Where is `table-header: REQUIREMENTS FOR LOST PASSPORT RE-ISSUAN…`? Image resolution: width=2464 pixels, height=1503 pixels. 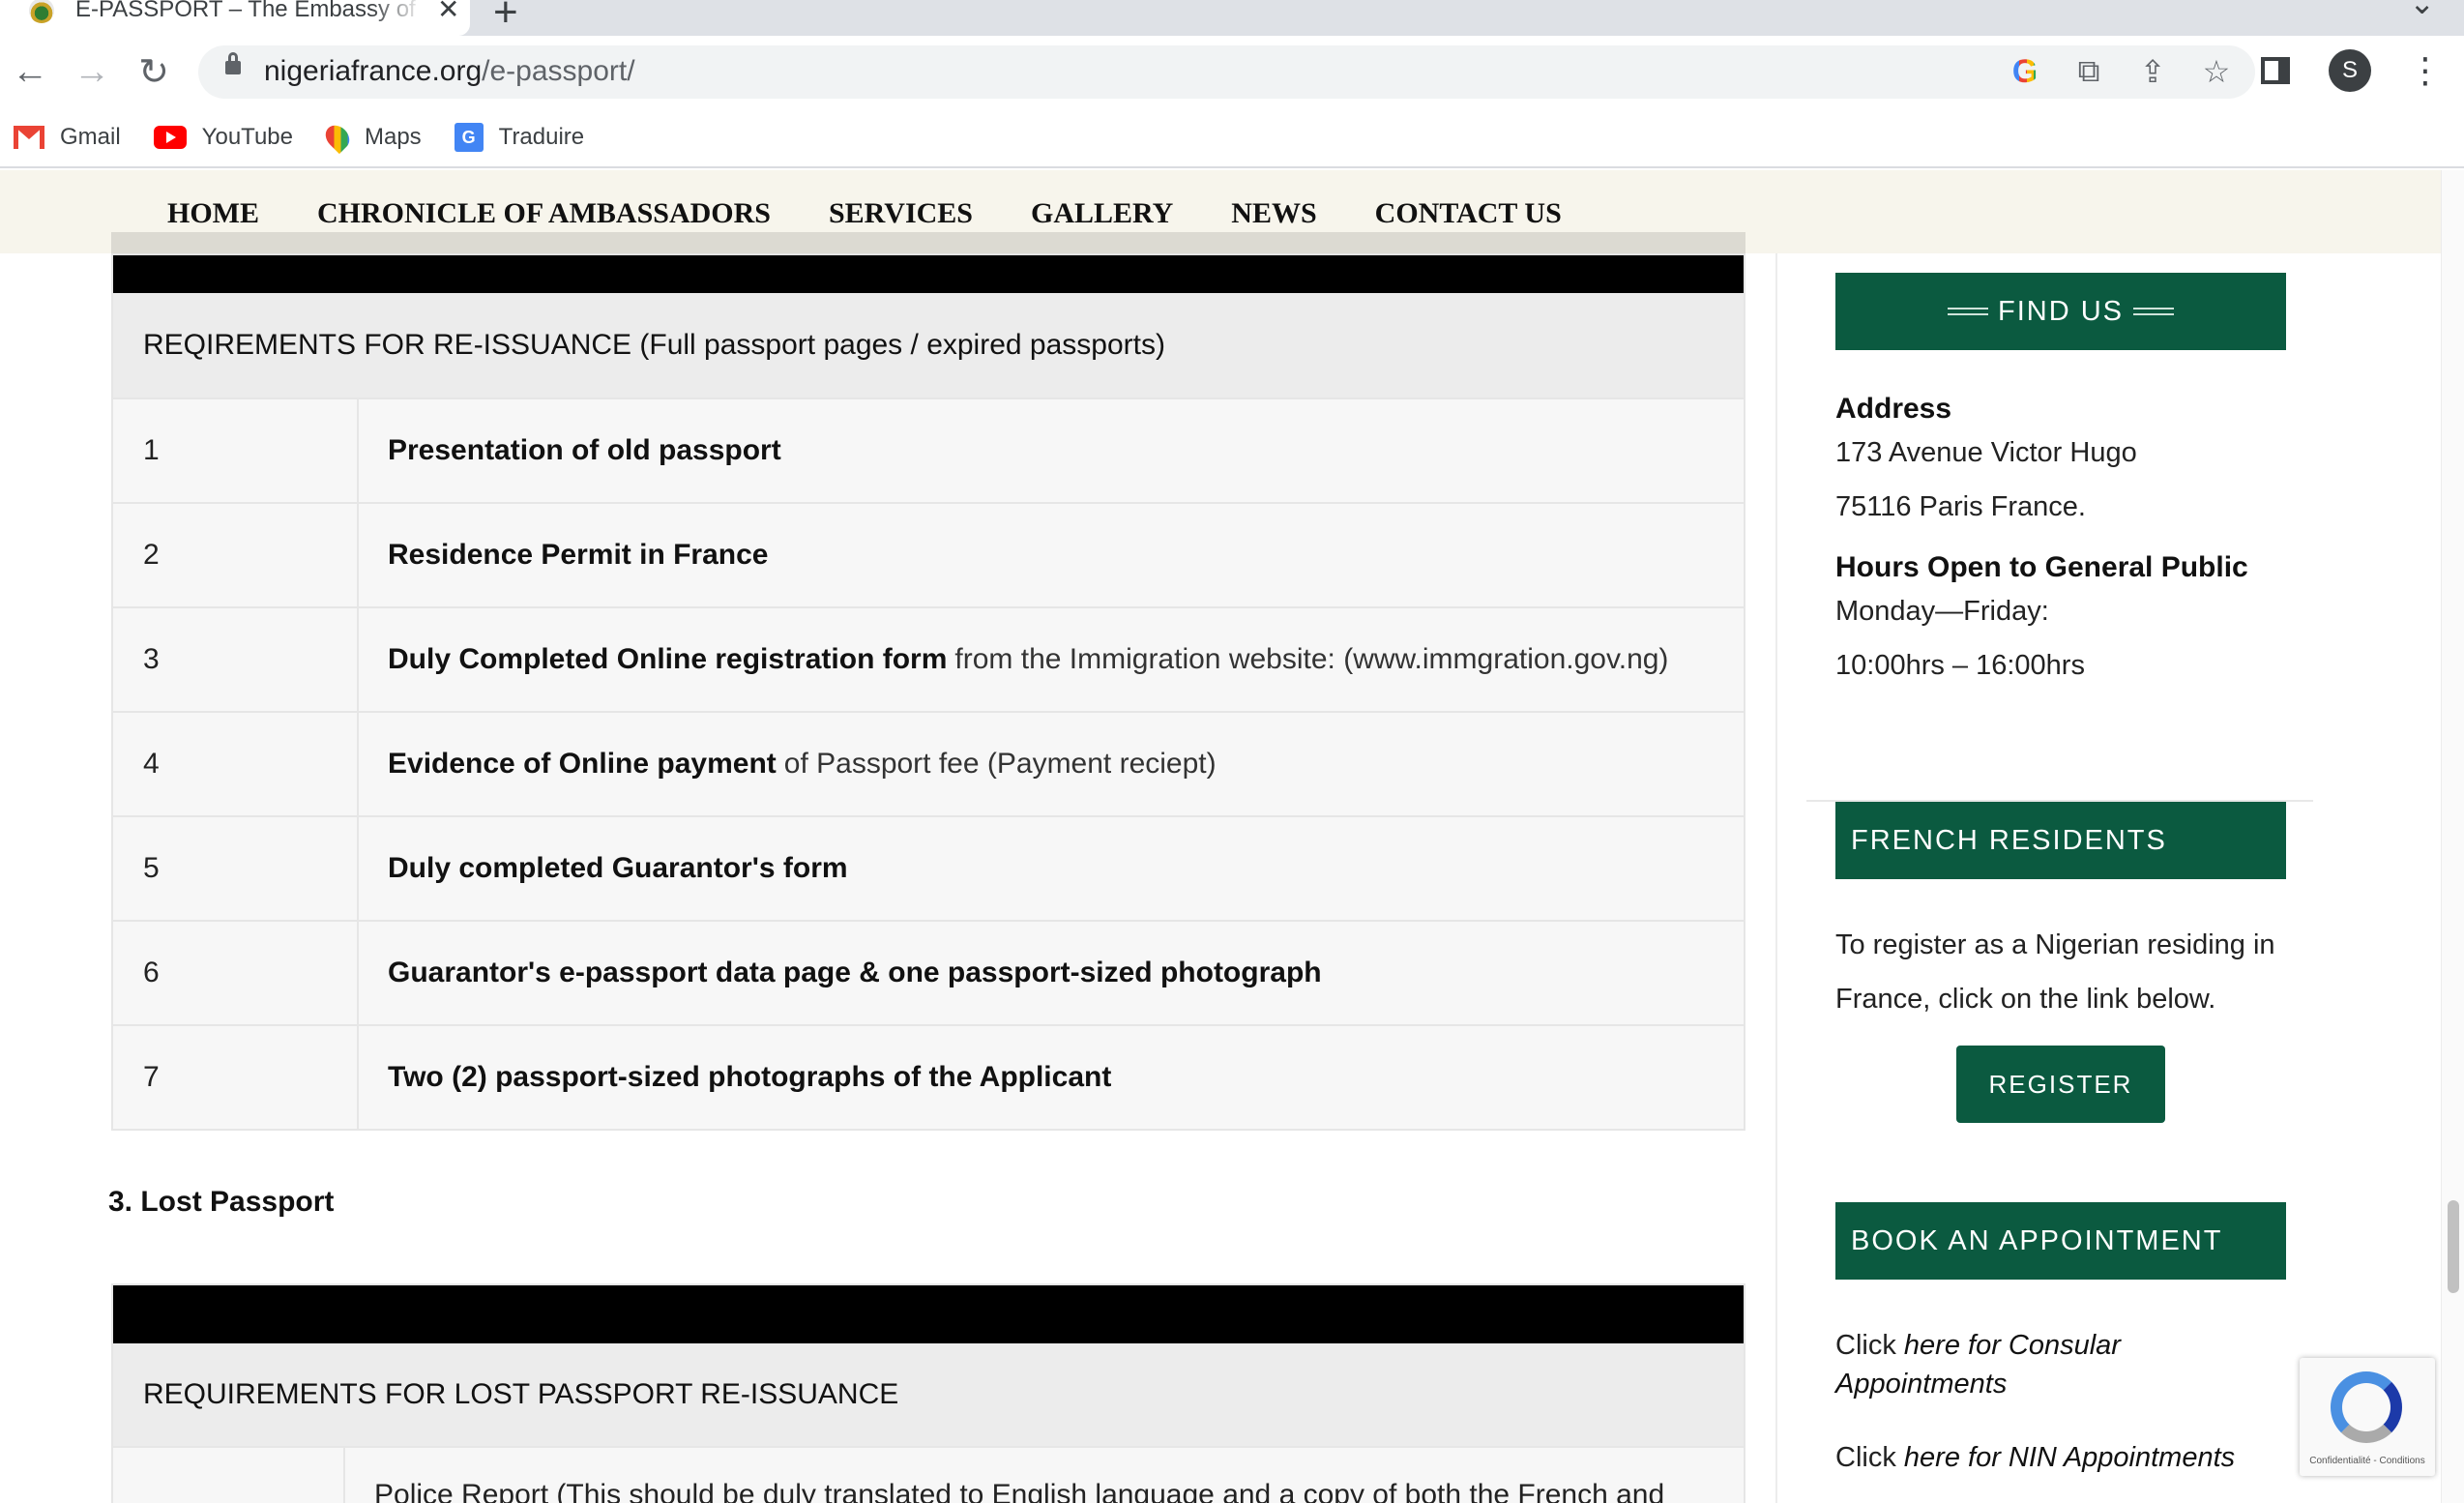 table-header: REQUIREMENTS FOR LOST PASSPORT RE-ISSUAN… is located at coordinates (928, 1394).